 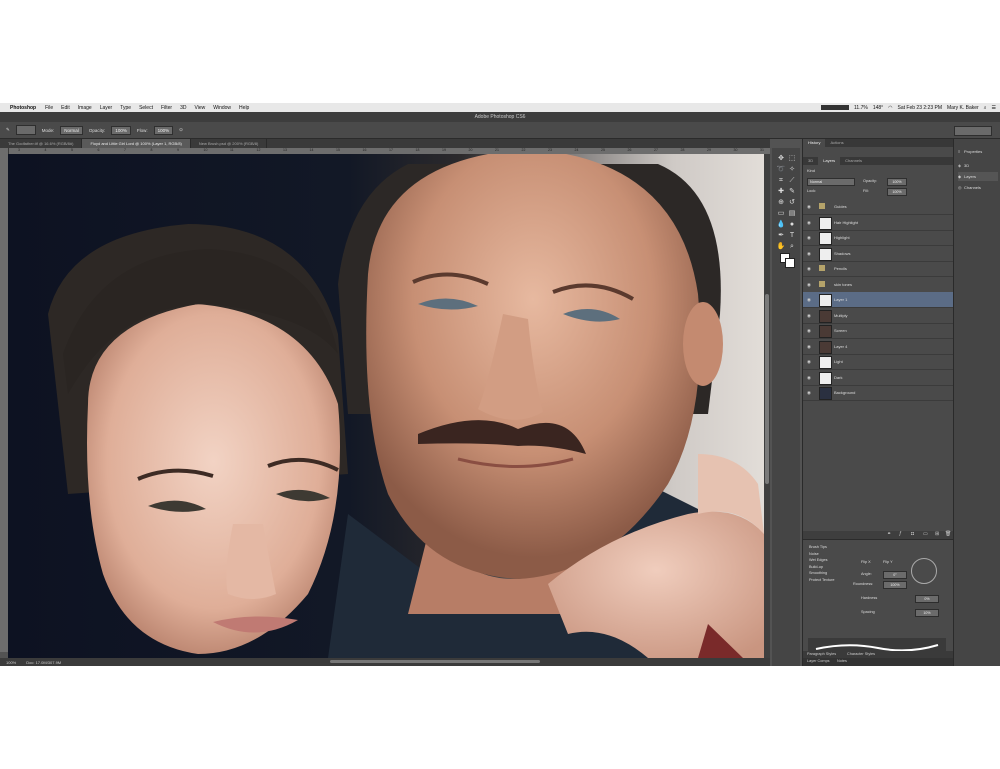 I want to click on history-brush-tool-icon: ↺, so click(x=792, y=203).